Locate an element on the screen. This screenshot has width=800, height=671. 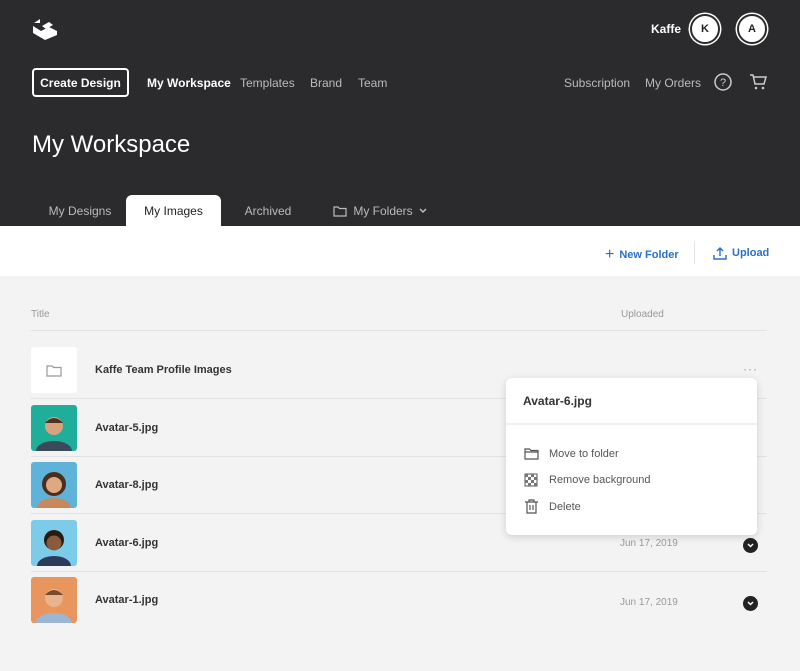
menu-item-delete: Delete is located at coordinates (552, 506).